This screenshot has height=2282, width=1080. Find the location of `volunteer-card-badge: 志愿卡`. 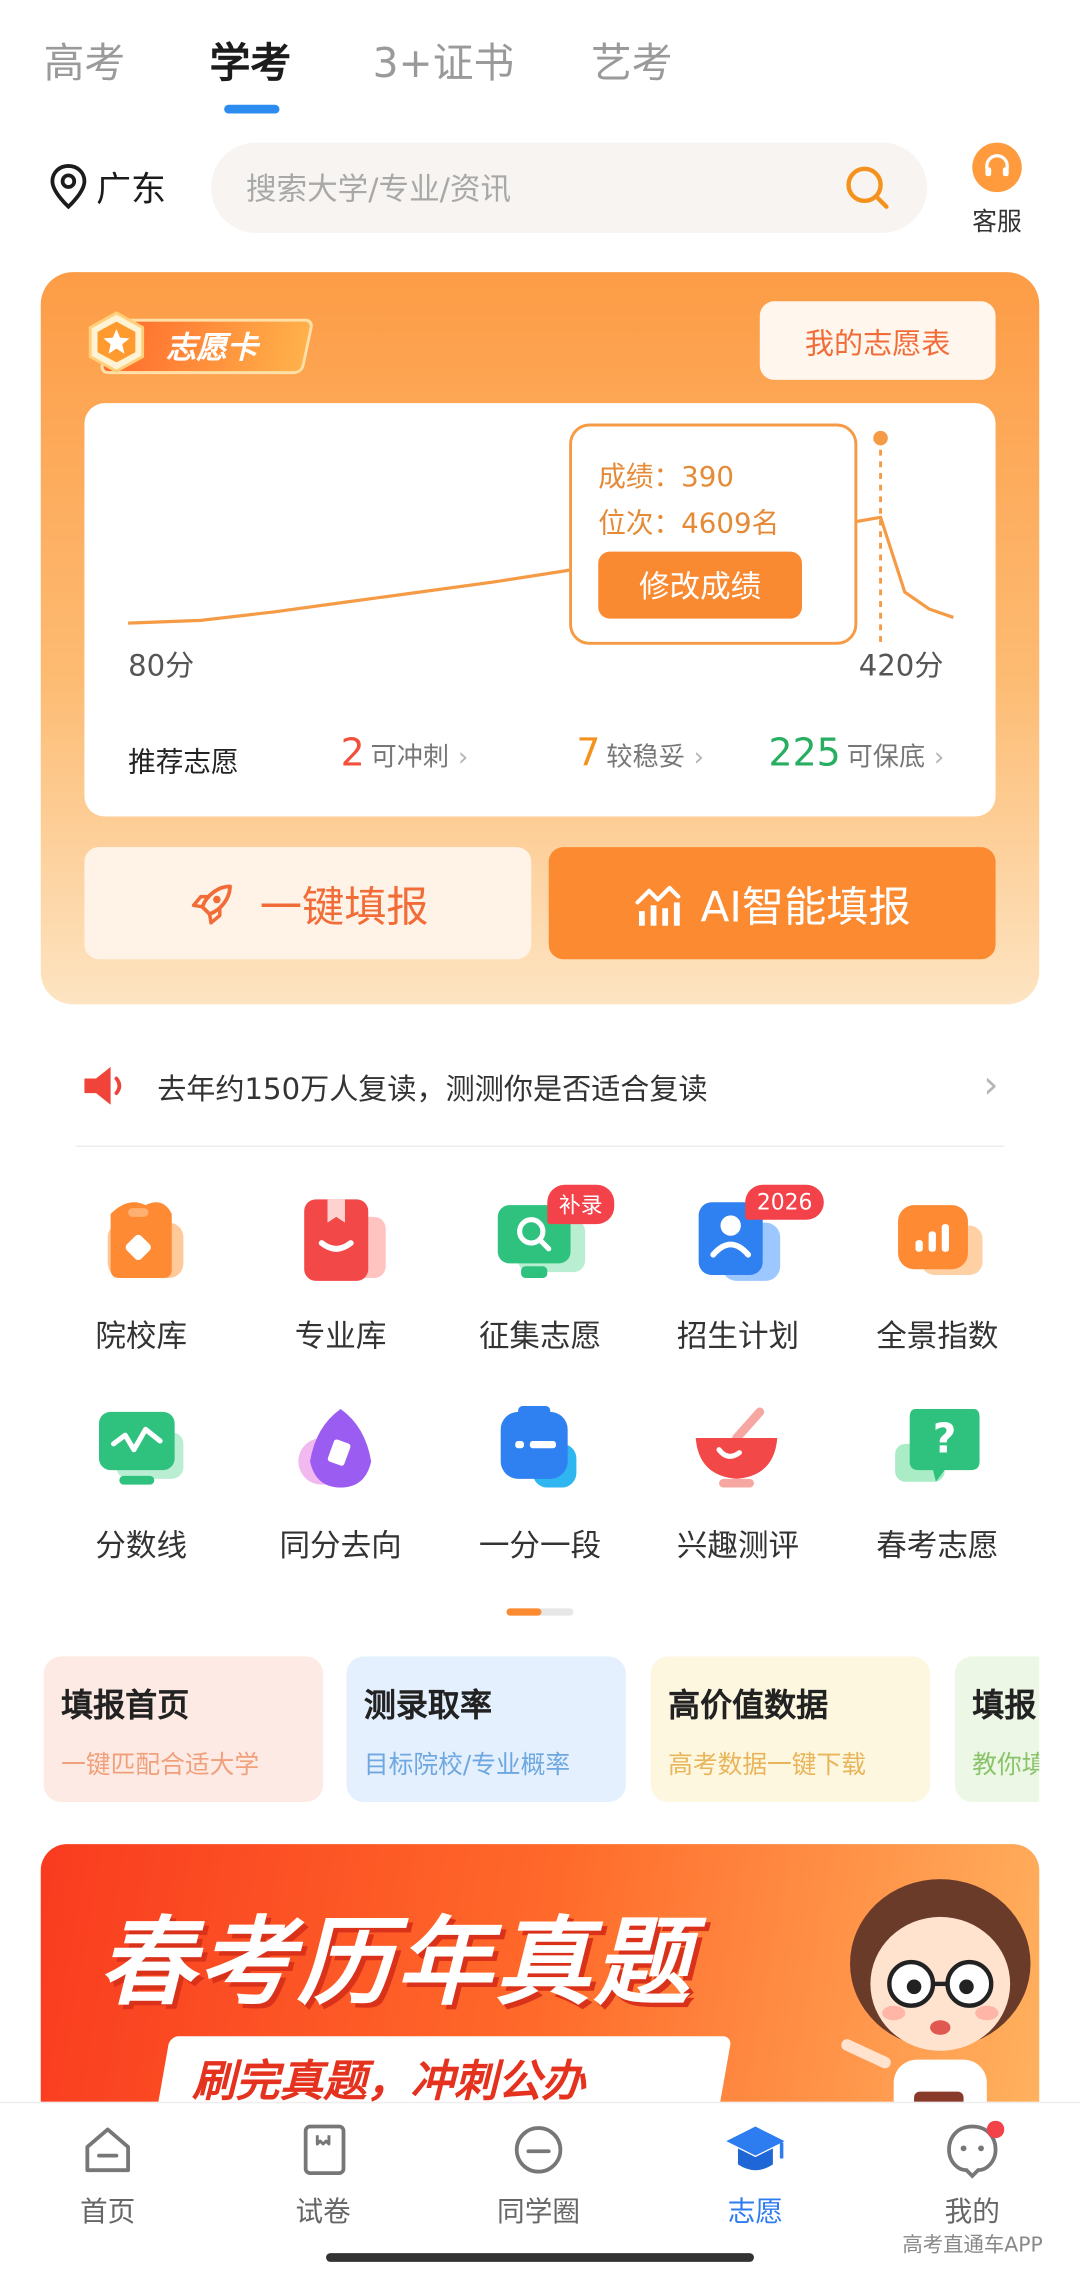

volunteer-card-badge: 志愿卡 is located at coordinates (199, 342).